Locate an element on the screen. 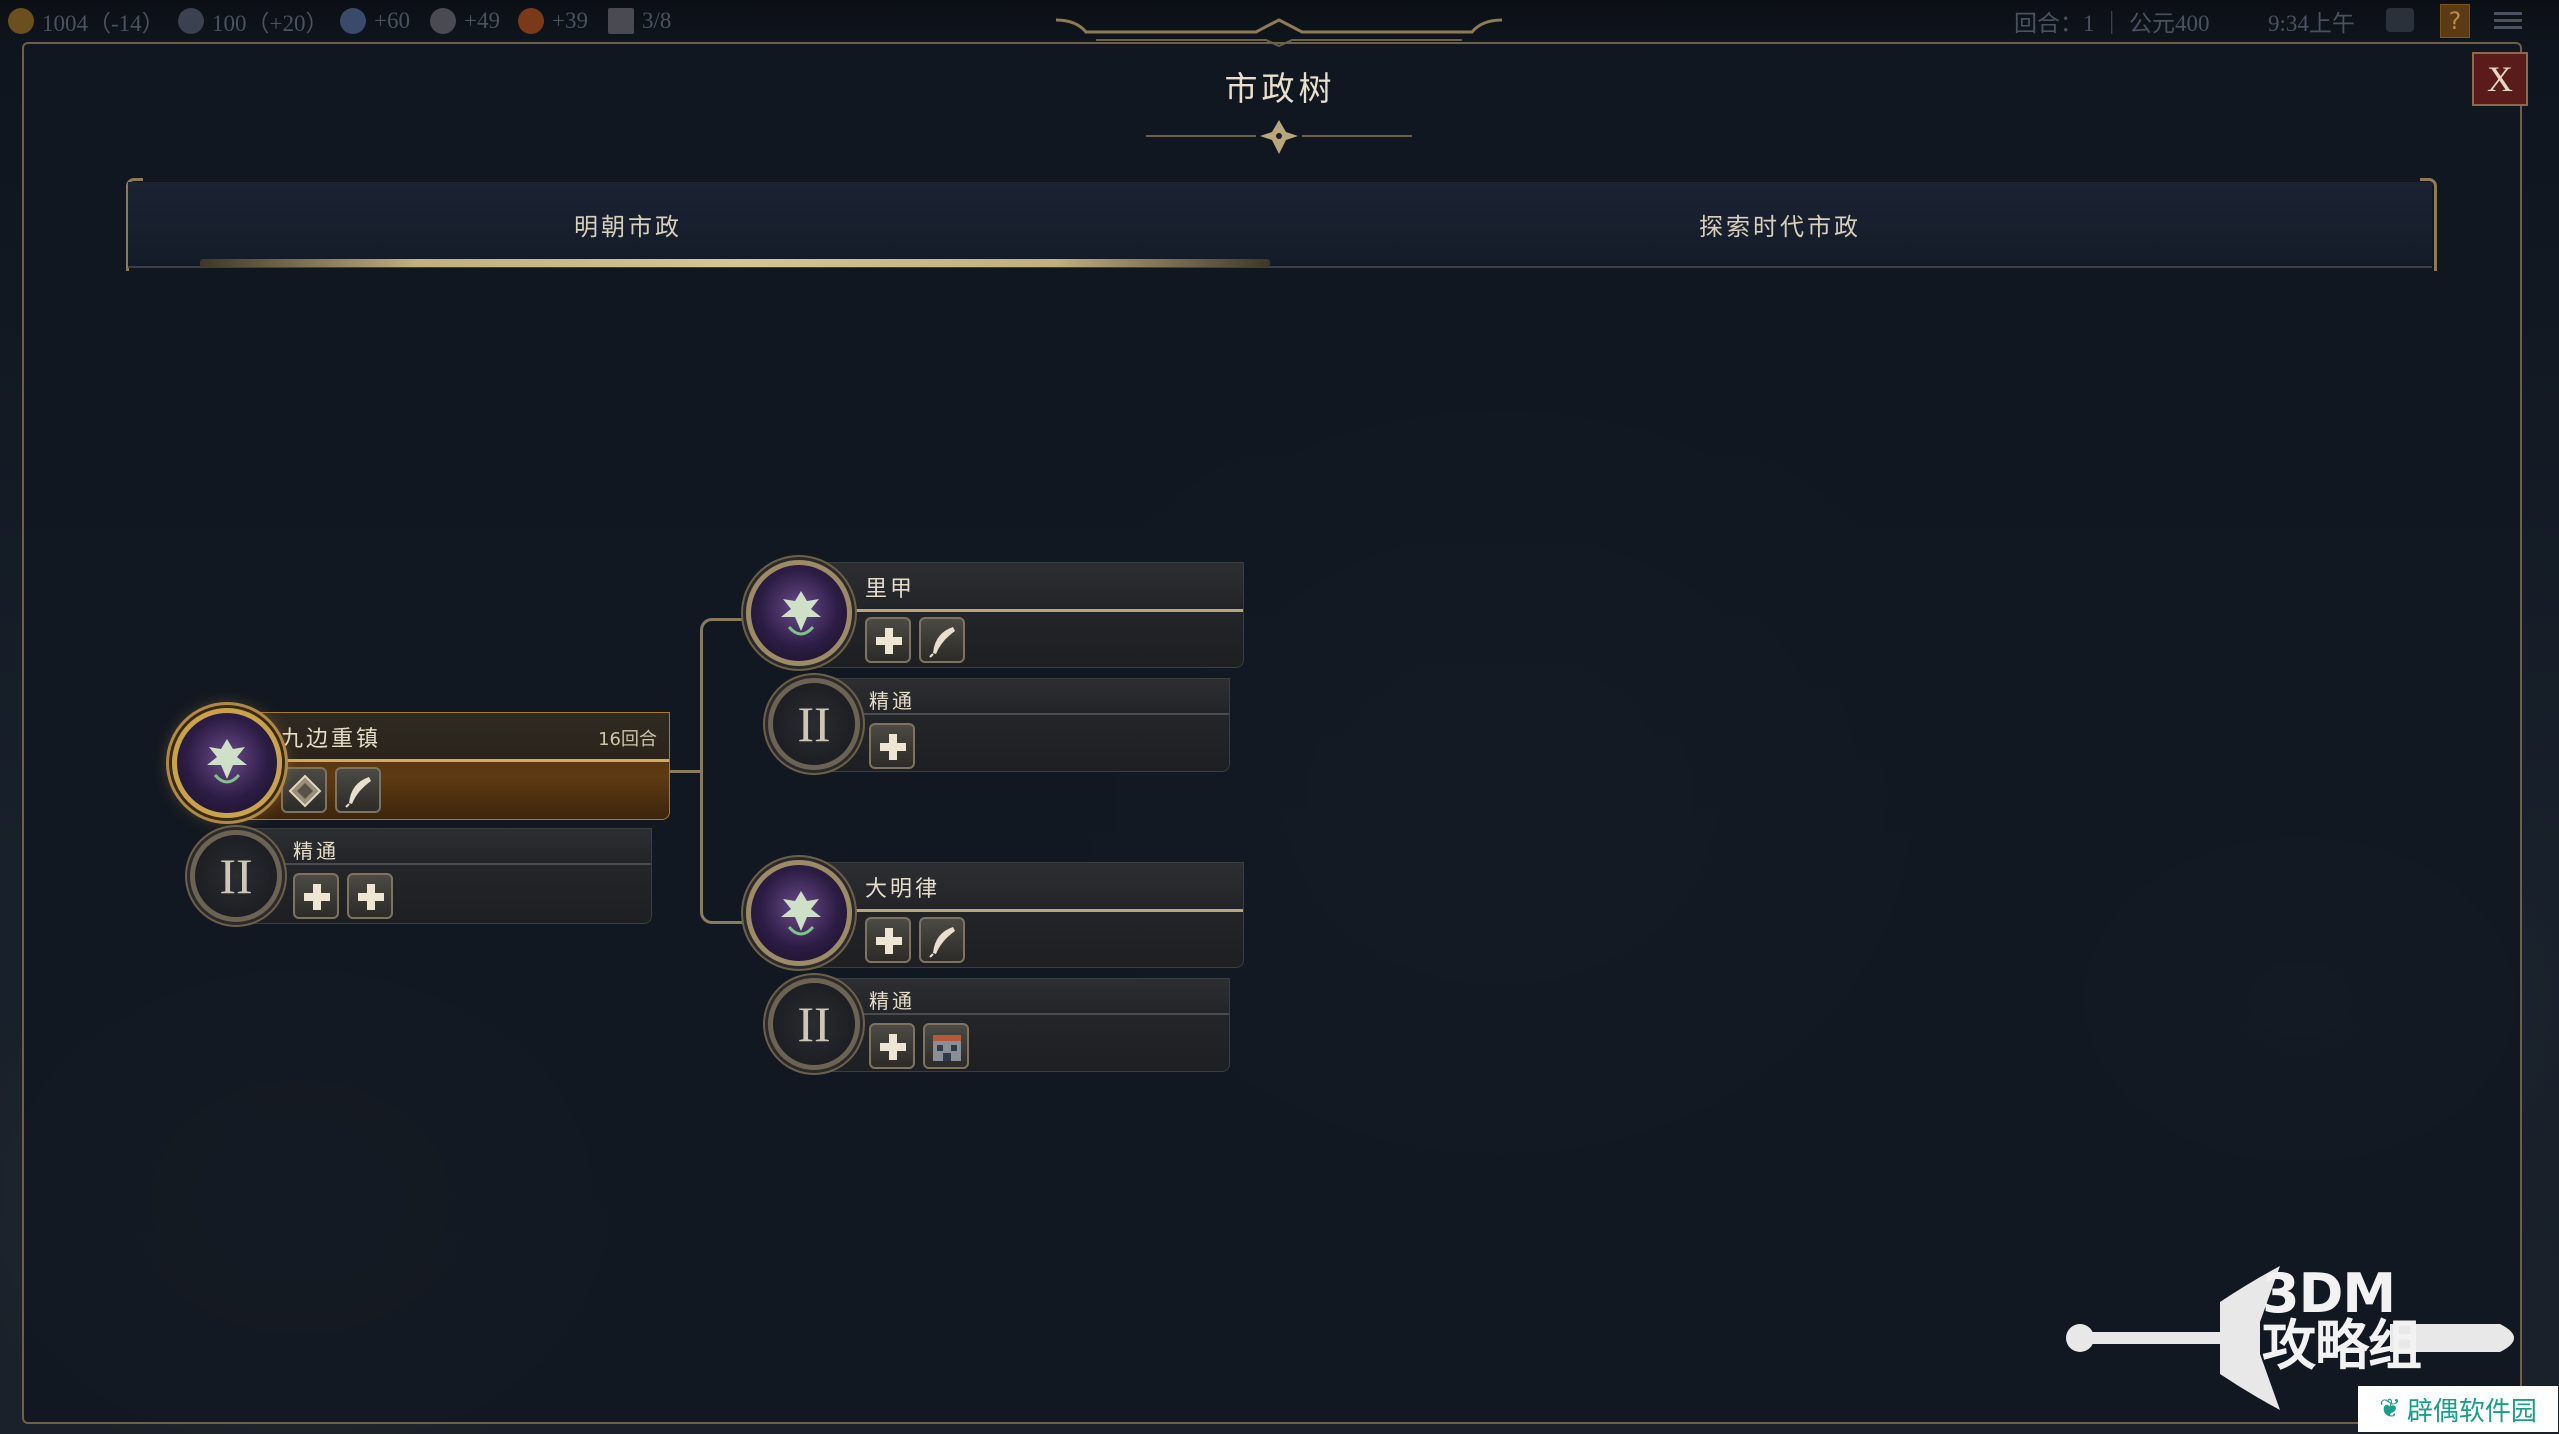  civic-node-daminglv: 大明律 is located at coordinates (996, 918).